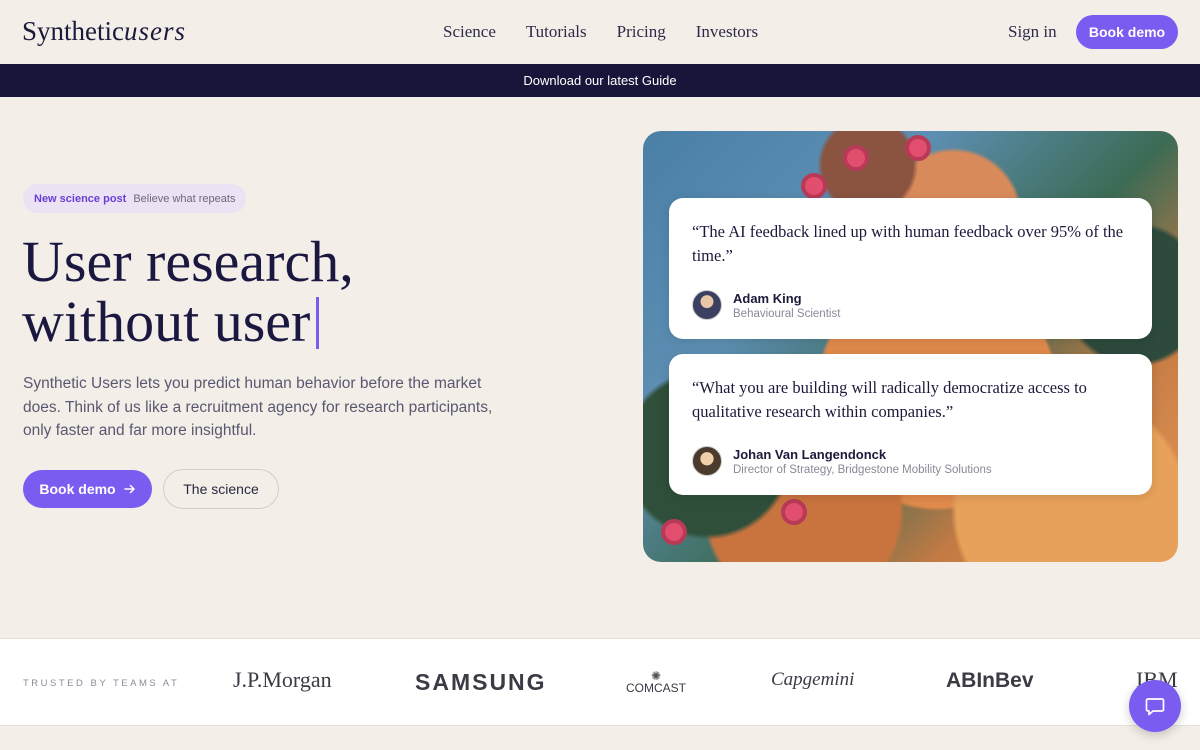 The image size is (1200, 750). I want to click on headline-line-1: User research,, so click(188, 261).